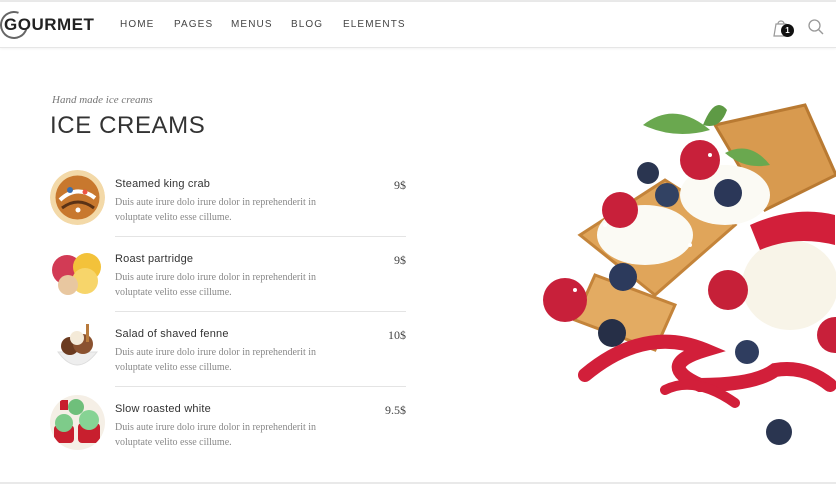 This screenshot has width=836, height=484. I want to click on nav-item-menus: MENUS, so click(261, 24).